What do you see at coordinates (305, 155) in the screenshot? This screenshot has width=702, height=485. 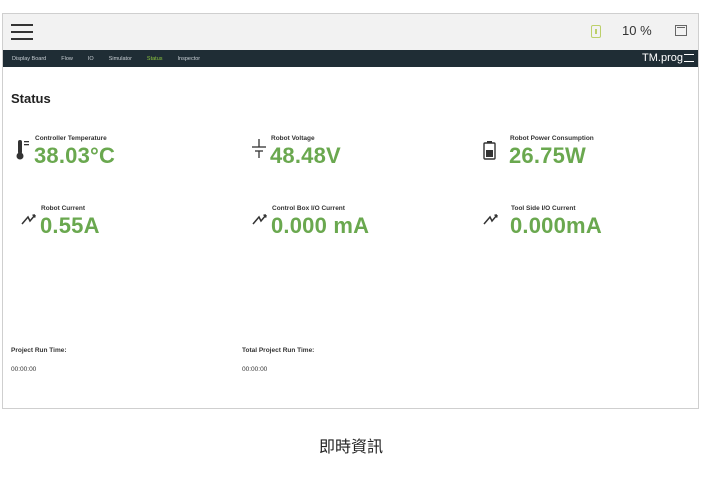 I see `metric-value: 48.48V` at bounding box center [305, 155].